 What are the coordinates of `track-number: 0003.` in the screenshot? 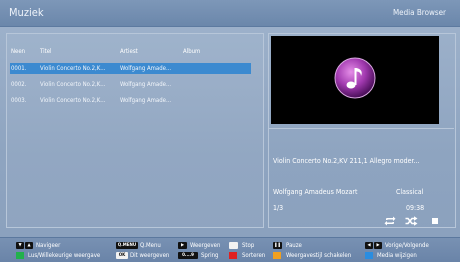 It's located at (19, 100).